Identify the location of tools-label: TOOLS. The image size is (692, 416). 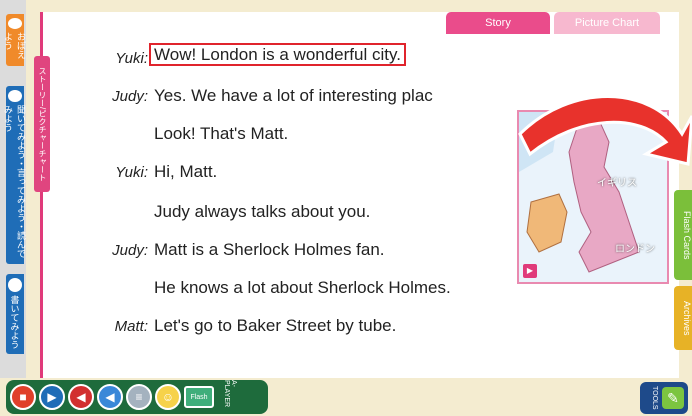
(654, 398).